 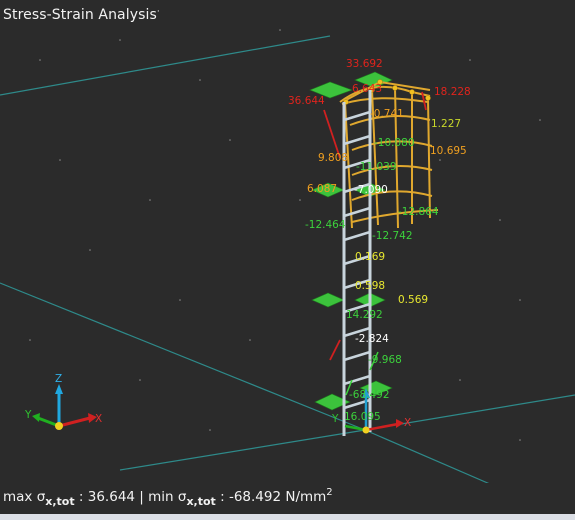 What do you see at coordinates (98, 419) in the screenshot?
I see `axis-x-label: X` at bounding box center [98, 419].